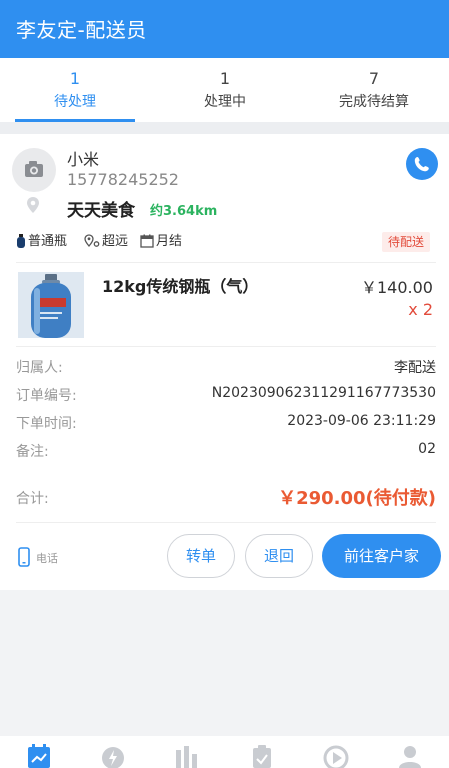  I want to click on tab-pending: 1 待处理, so click(75, 90).